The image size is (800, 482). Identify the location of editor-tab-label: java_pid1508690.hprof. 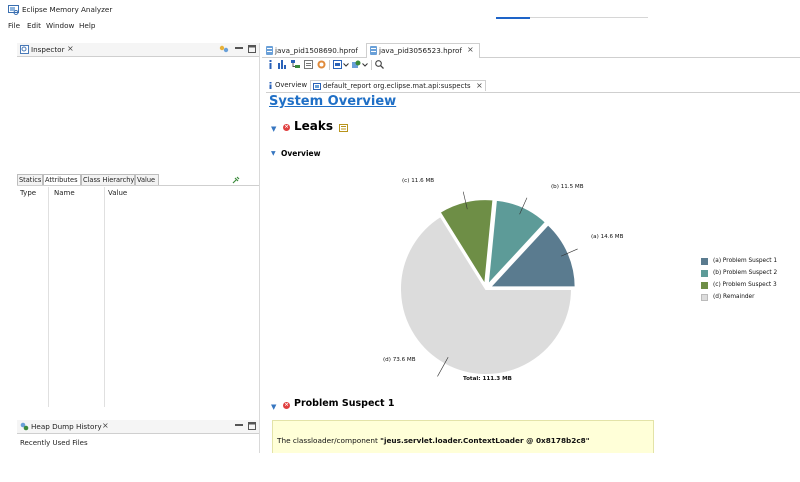
(316, 50).